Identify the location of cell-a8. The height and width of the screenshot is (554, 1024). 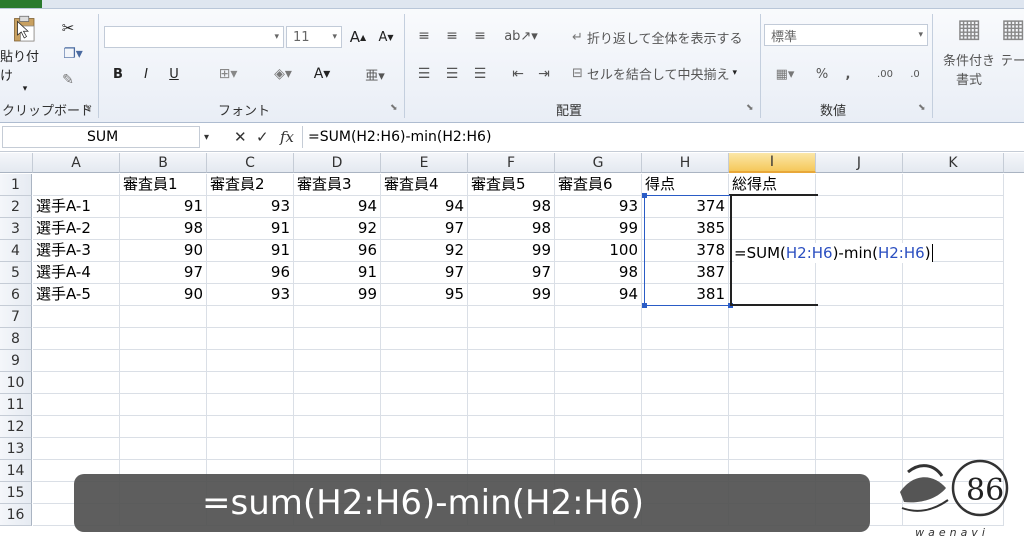
(76, 339).